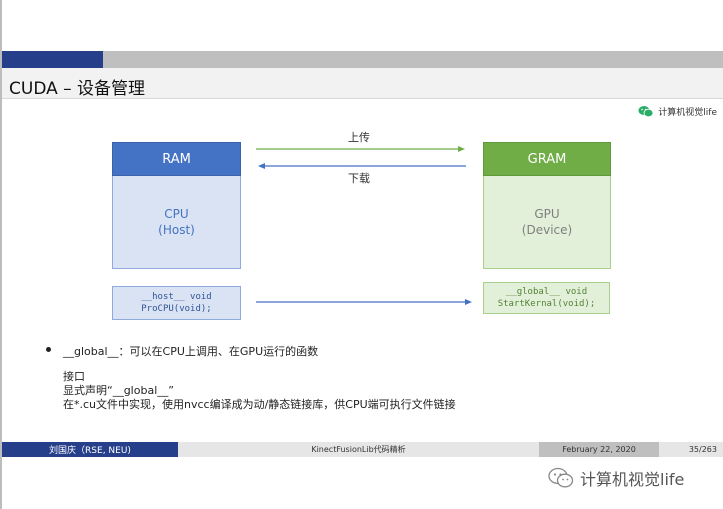 This screenshot has height=509, width=723. I want to click on global-code-box: __global__ void StartKernal(void);, so click(546, 298).